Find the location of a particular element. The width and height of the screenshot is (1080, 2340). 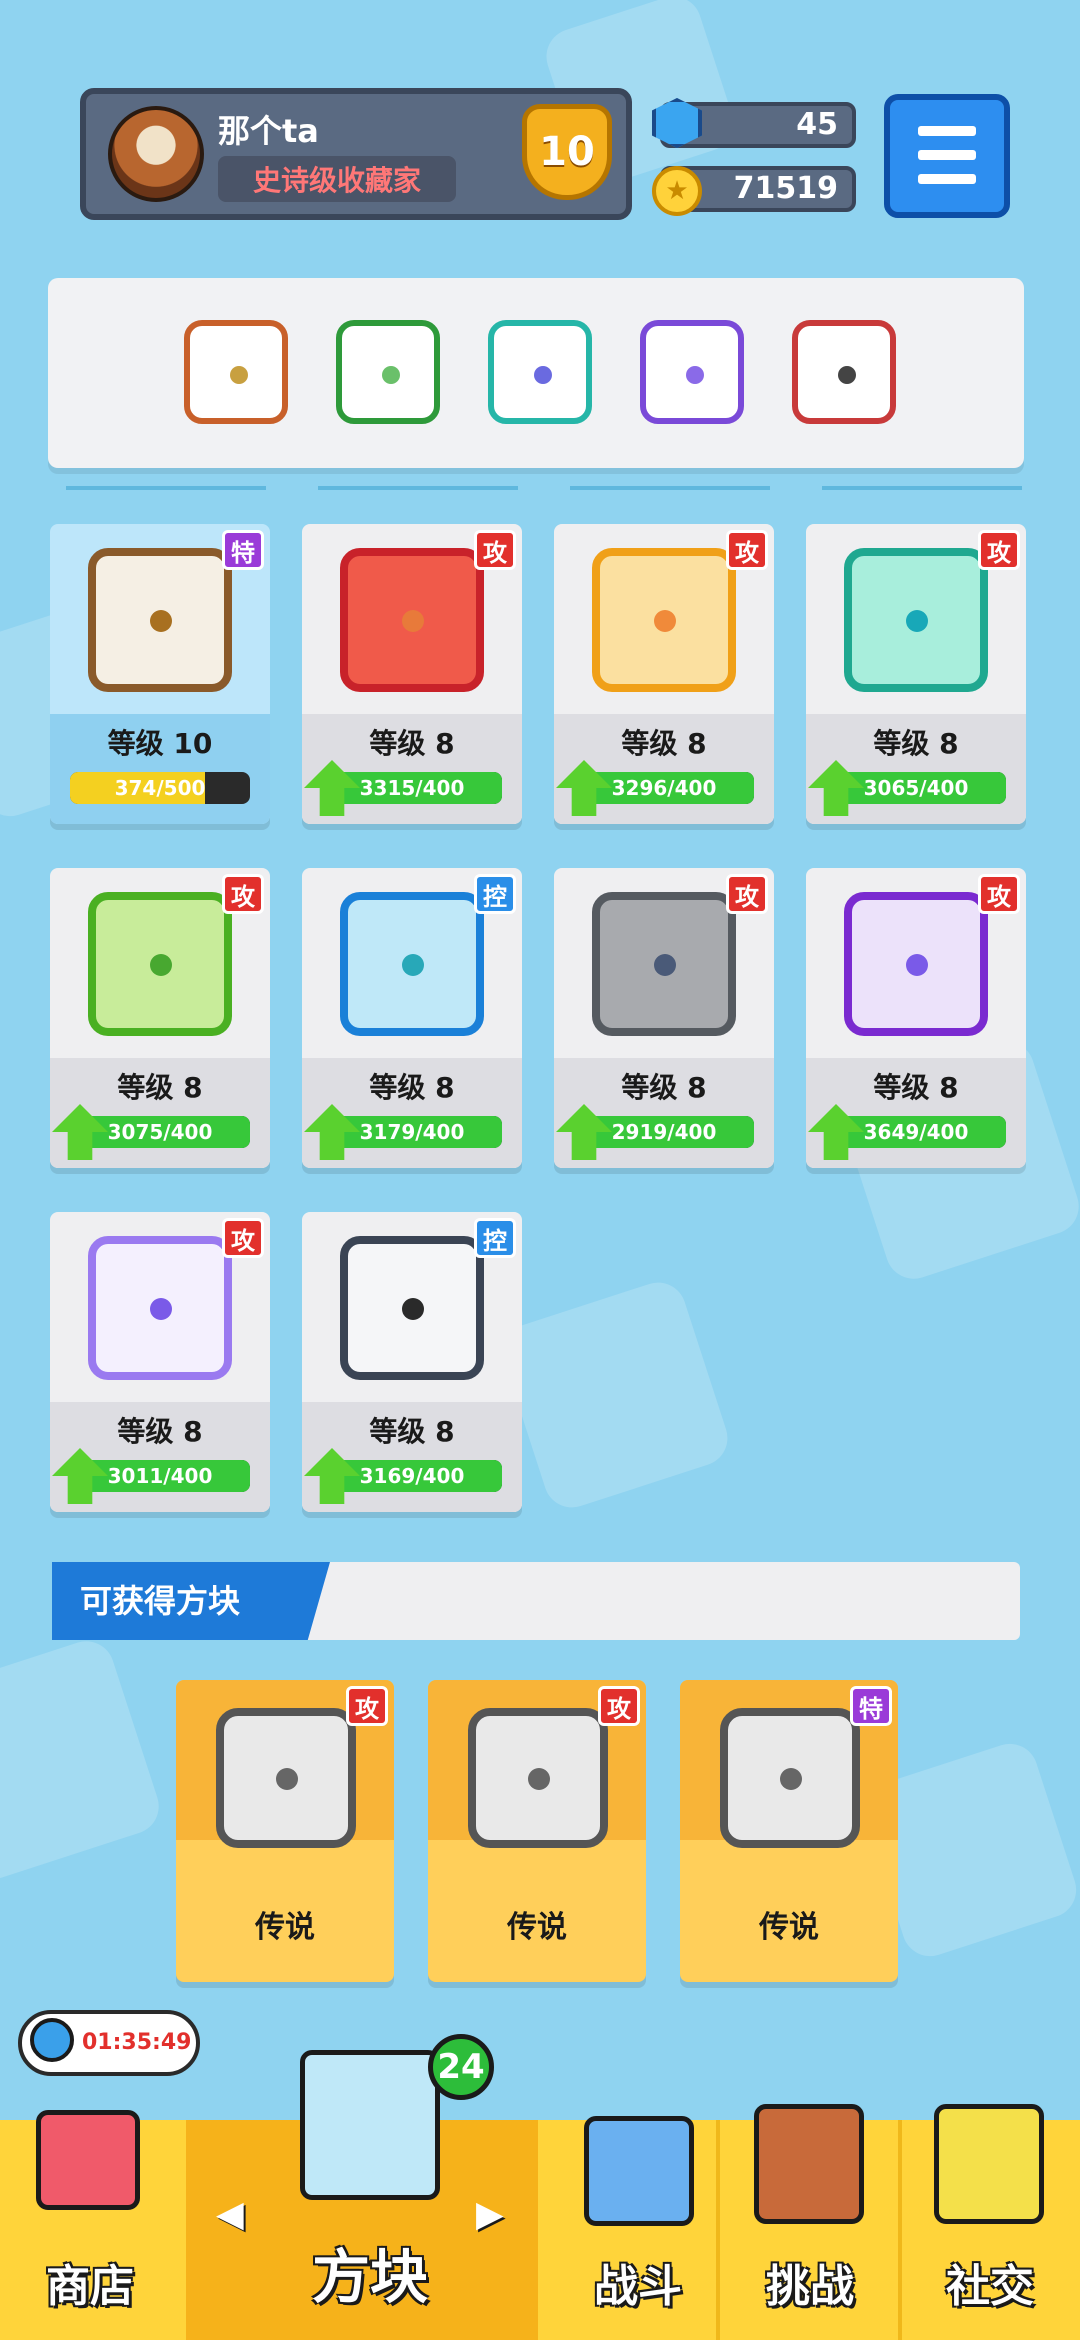

obtainable-header: 可获得方块 is located at coordinates (536, 1601).